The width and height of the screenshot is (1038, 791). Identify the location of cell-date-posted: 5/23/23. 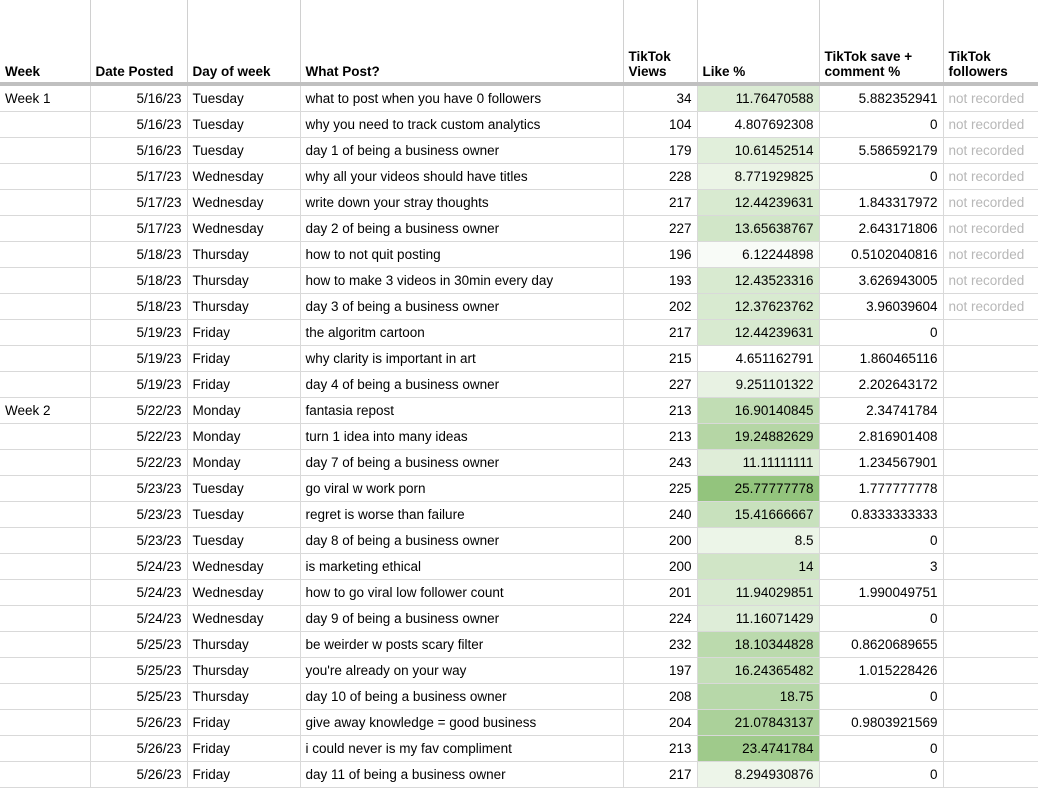
(139, 540).